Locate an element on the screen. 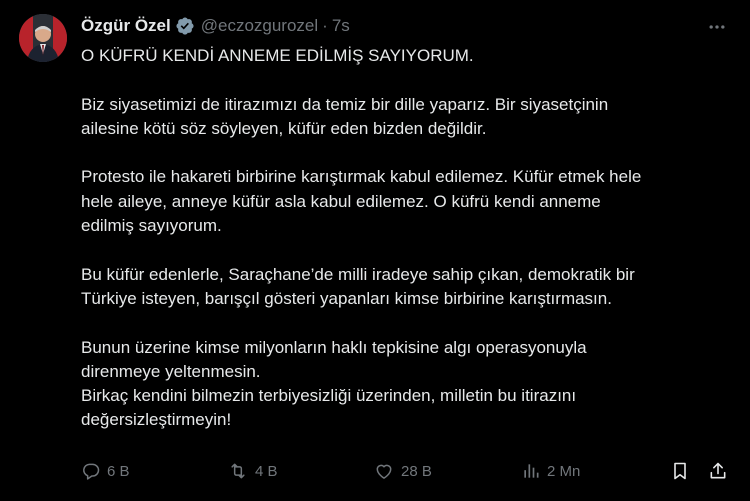 The height and width of the screenshot is (501, 750). like-count: 28 B is located at coordinates (416, 471).